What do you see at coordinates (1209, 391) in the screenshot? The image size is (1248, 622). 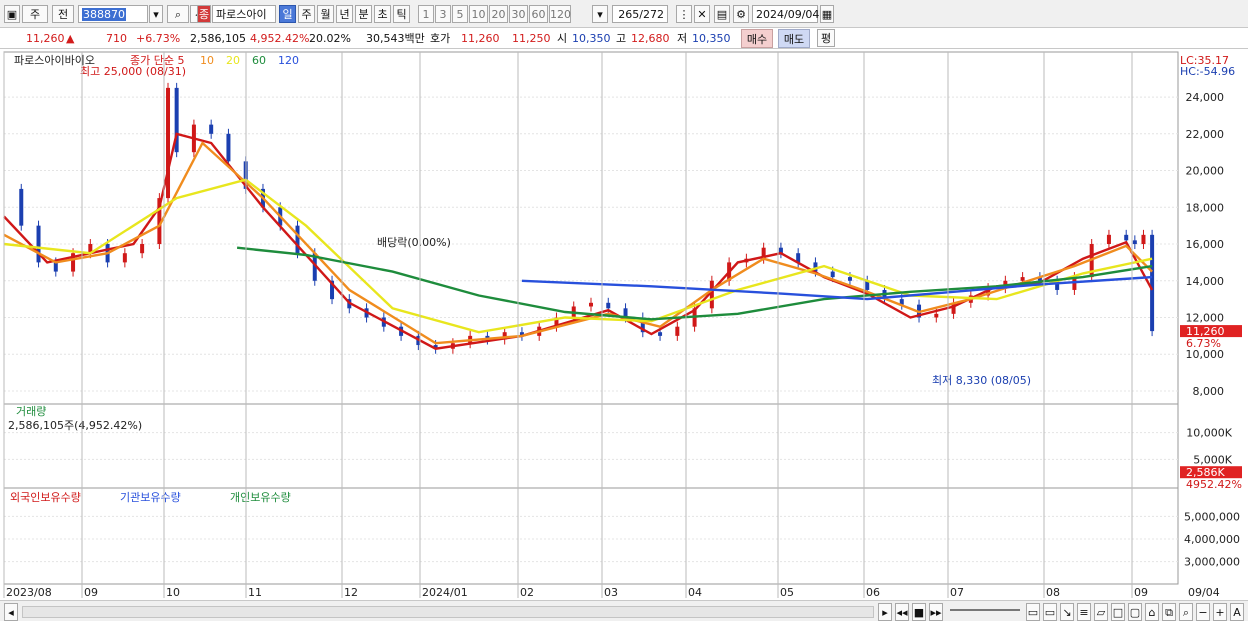 I see `price-tick-label: 8,000` at bounding box center [1209, 391].